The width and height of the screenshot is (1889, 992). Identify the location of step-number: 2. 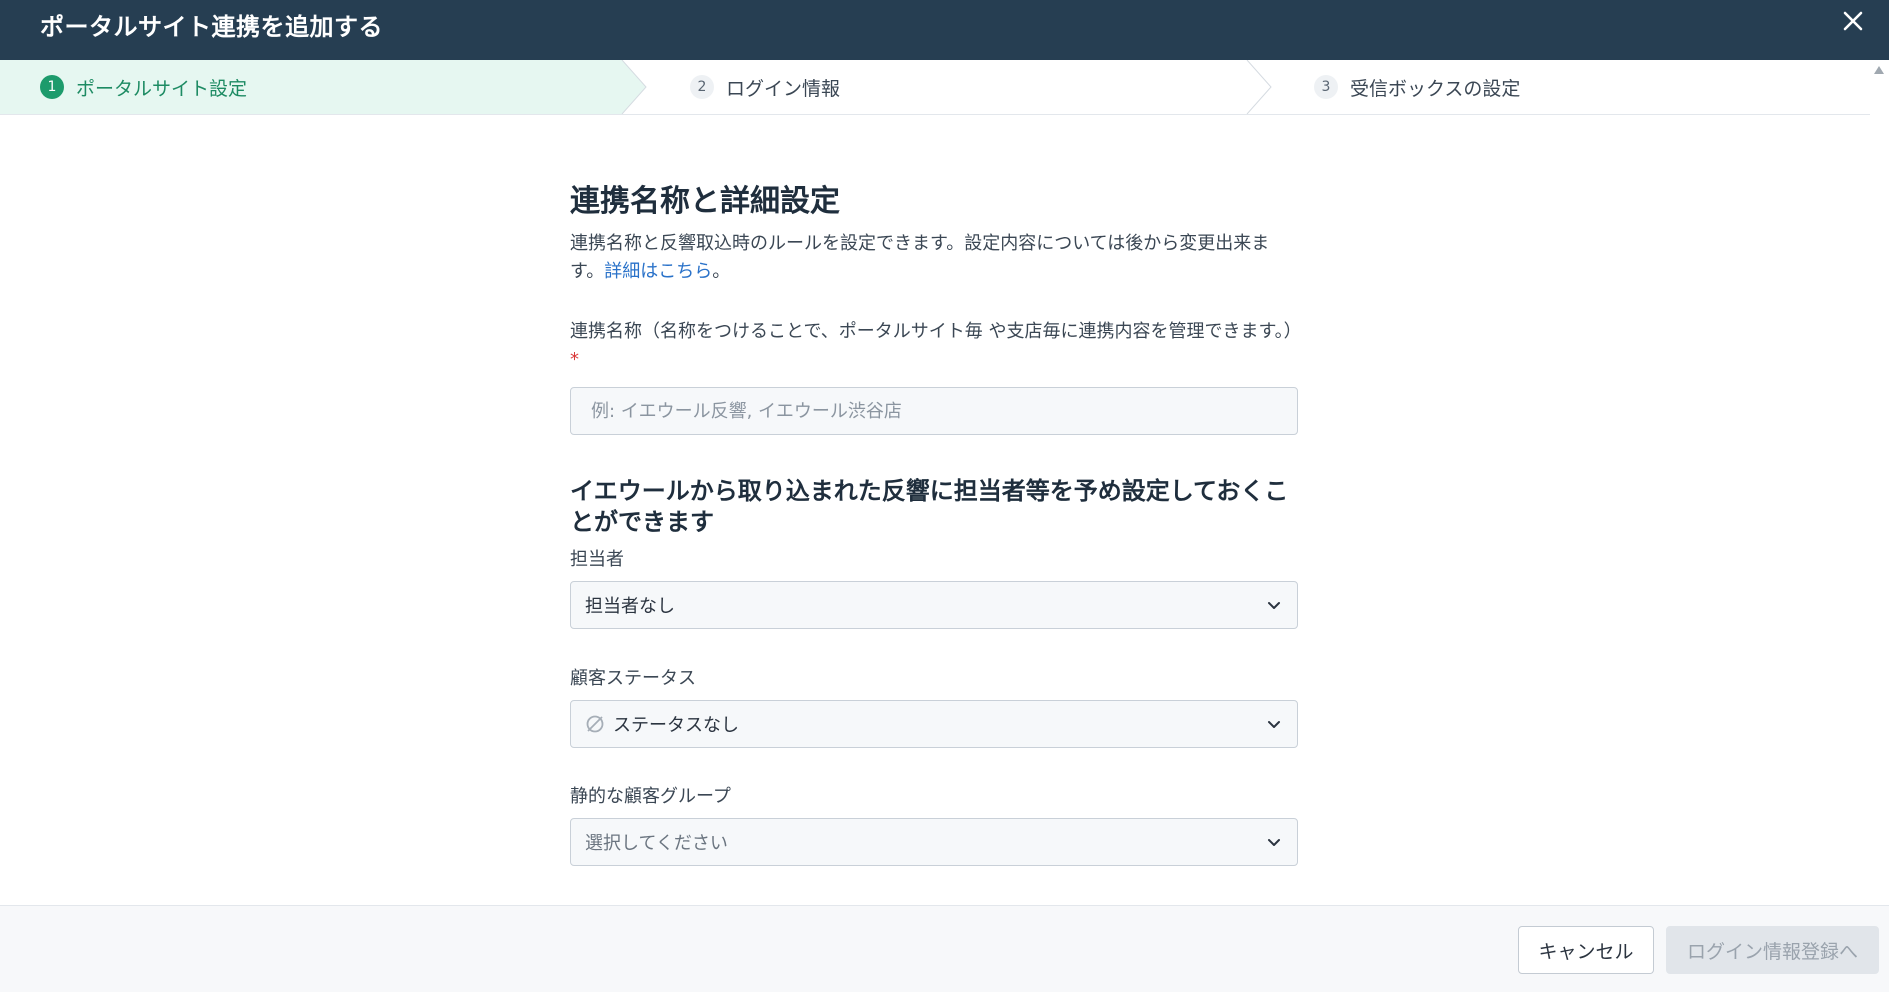
(702, 87).